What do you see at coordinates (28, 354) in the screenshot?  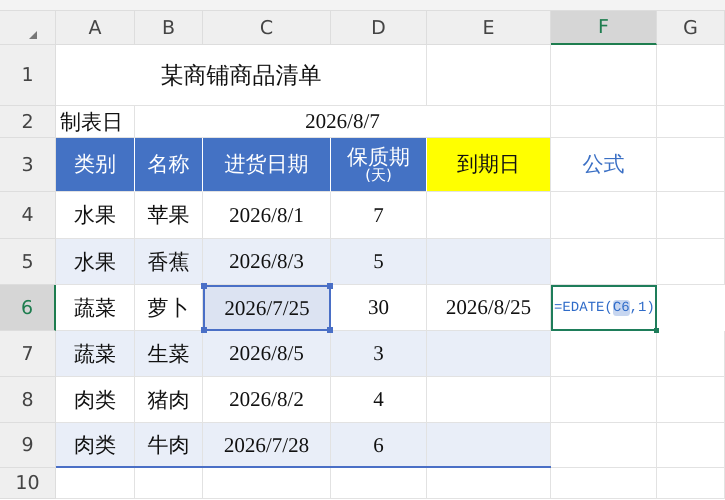 I see `row-header: 7` at bounding box center [28, 354].